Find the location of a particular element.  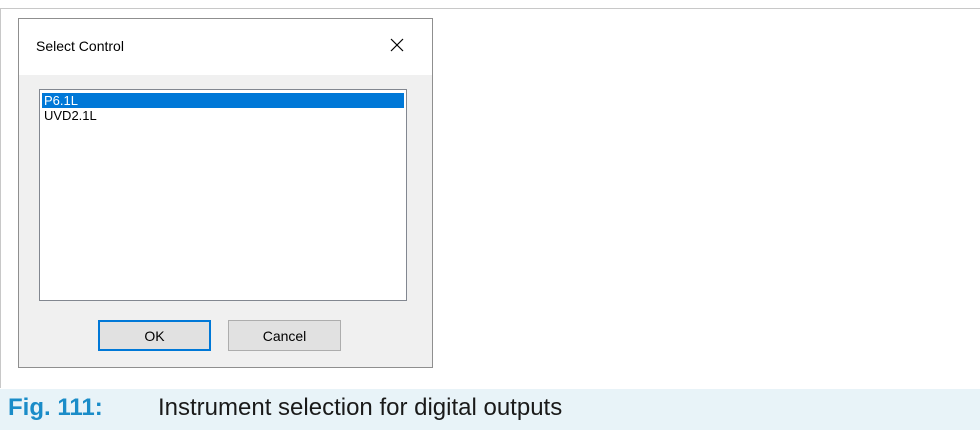

figure-caption-text: Instrument selection for digital outputs is located at coordinates (360, 407).